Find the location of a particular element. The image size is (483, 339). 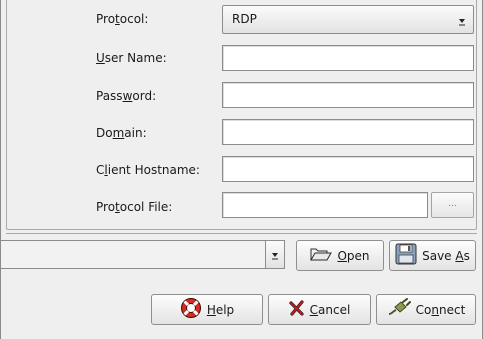

protocol-select: RDP is located at coordinates (348, 19).